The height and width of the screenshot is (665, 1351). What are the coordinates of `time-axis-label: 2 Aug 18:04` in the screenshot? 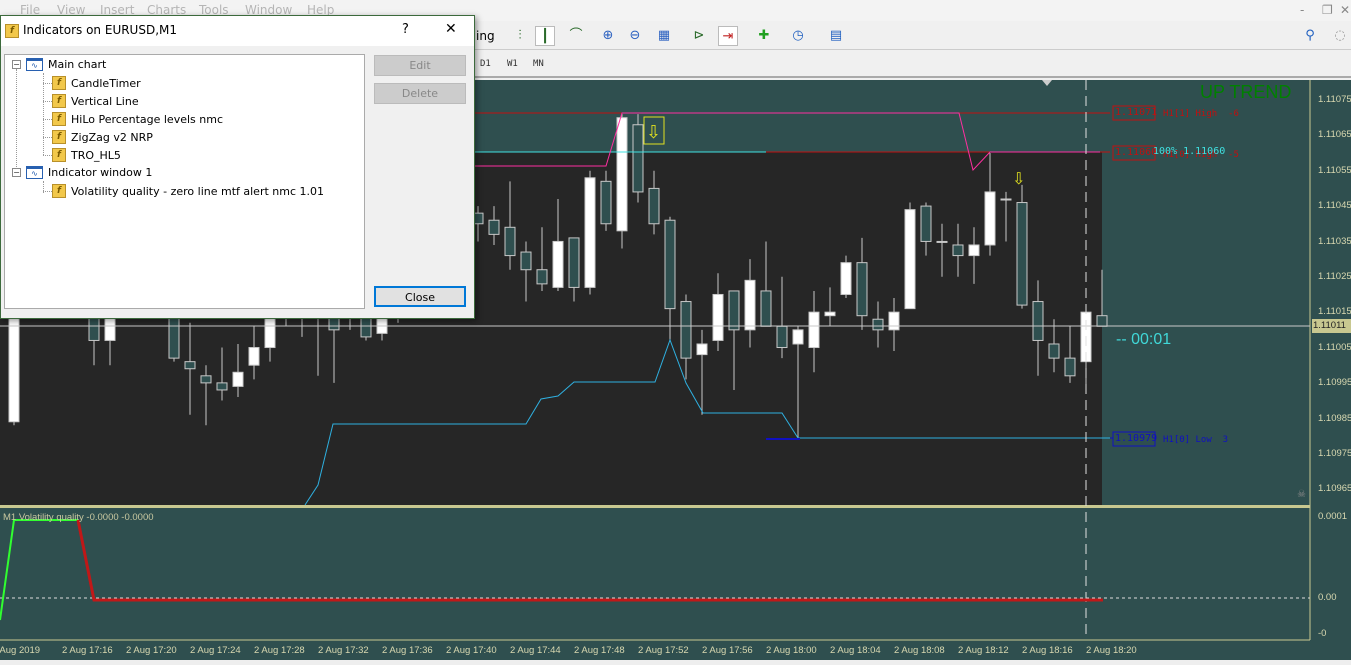 It's located at (855, 650).